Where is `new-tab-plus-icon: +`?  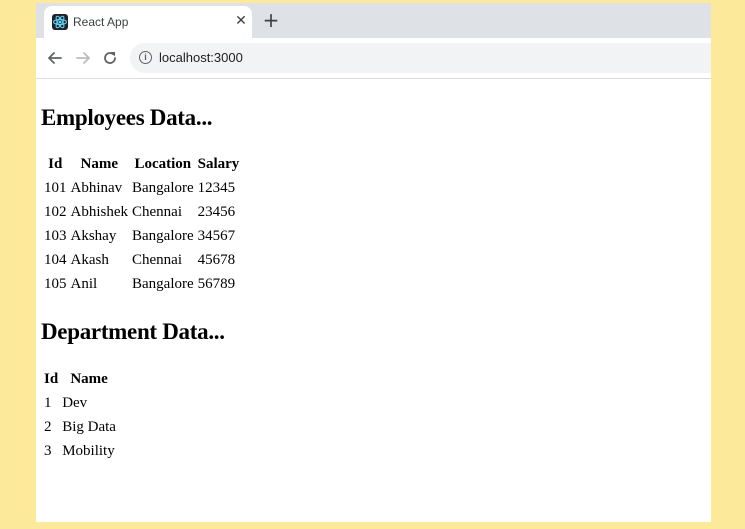 new-tab-plus-icon: + is located at coordinates (271, 20).